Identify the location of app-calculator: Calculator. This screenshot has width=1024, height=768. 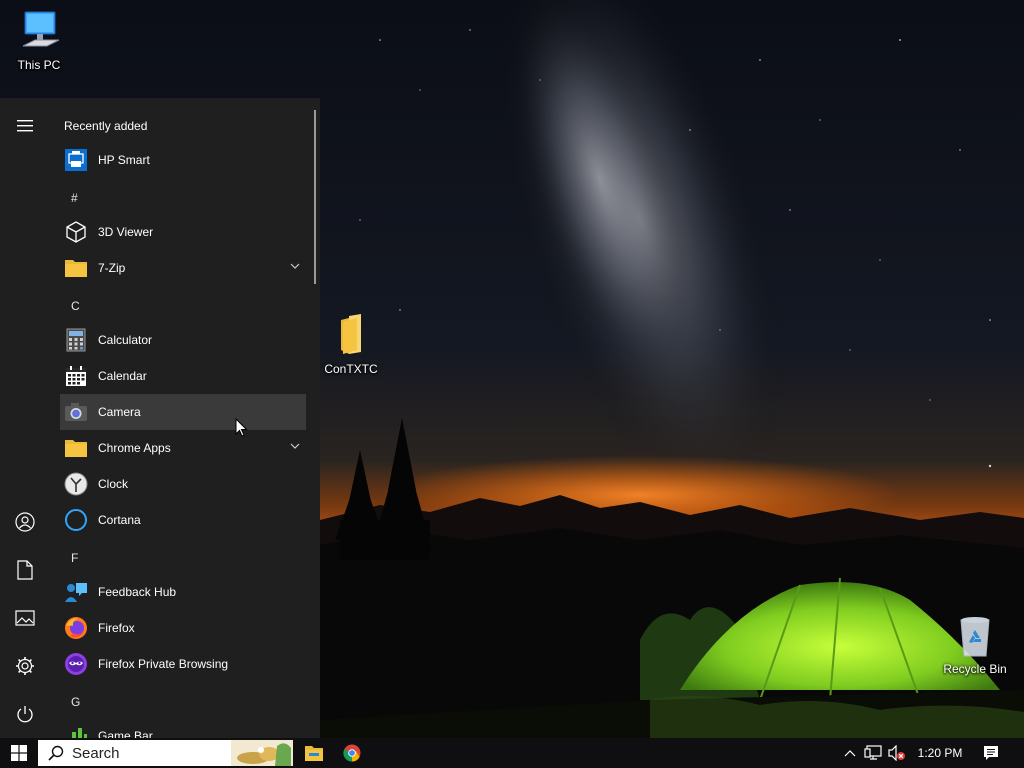
(183, 340).